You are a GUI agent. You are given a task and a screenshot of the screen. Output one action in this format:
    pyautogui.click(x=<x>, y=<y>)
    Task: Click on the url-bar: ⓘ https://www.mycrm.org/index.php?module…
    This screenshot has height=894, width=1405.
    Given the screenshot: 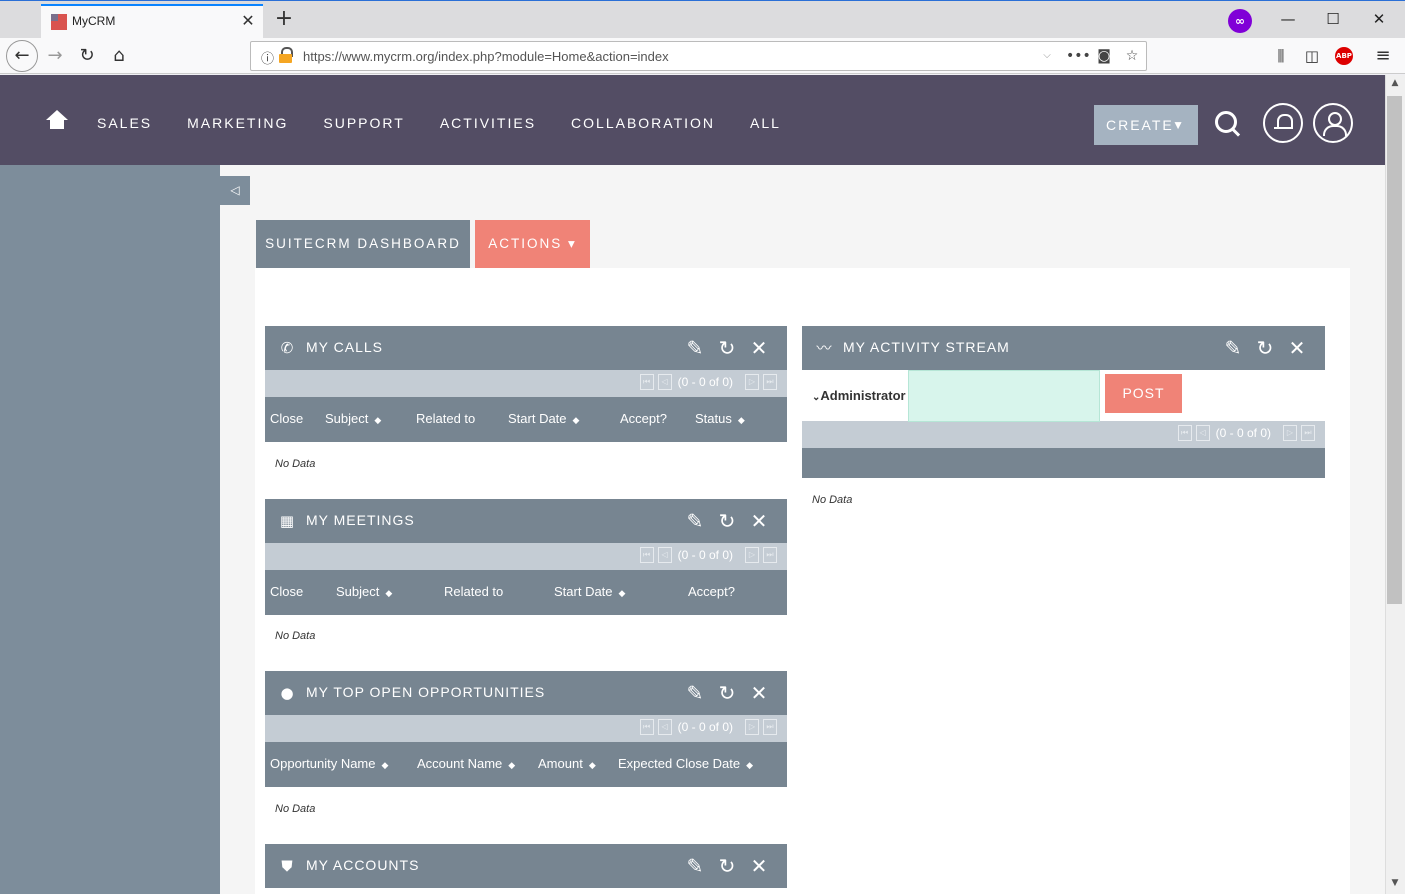 What is the action you would take?
    pyautogui.click(x=698, y=56)
    